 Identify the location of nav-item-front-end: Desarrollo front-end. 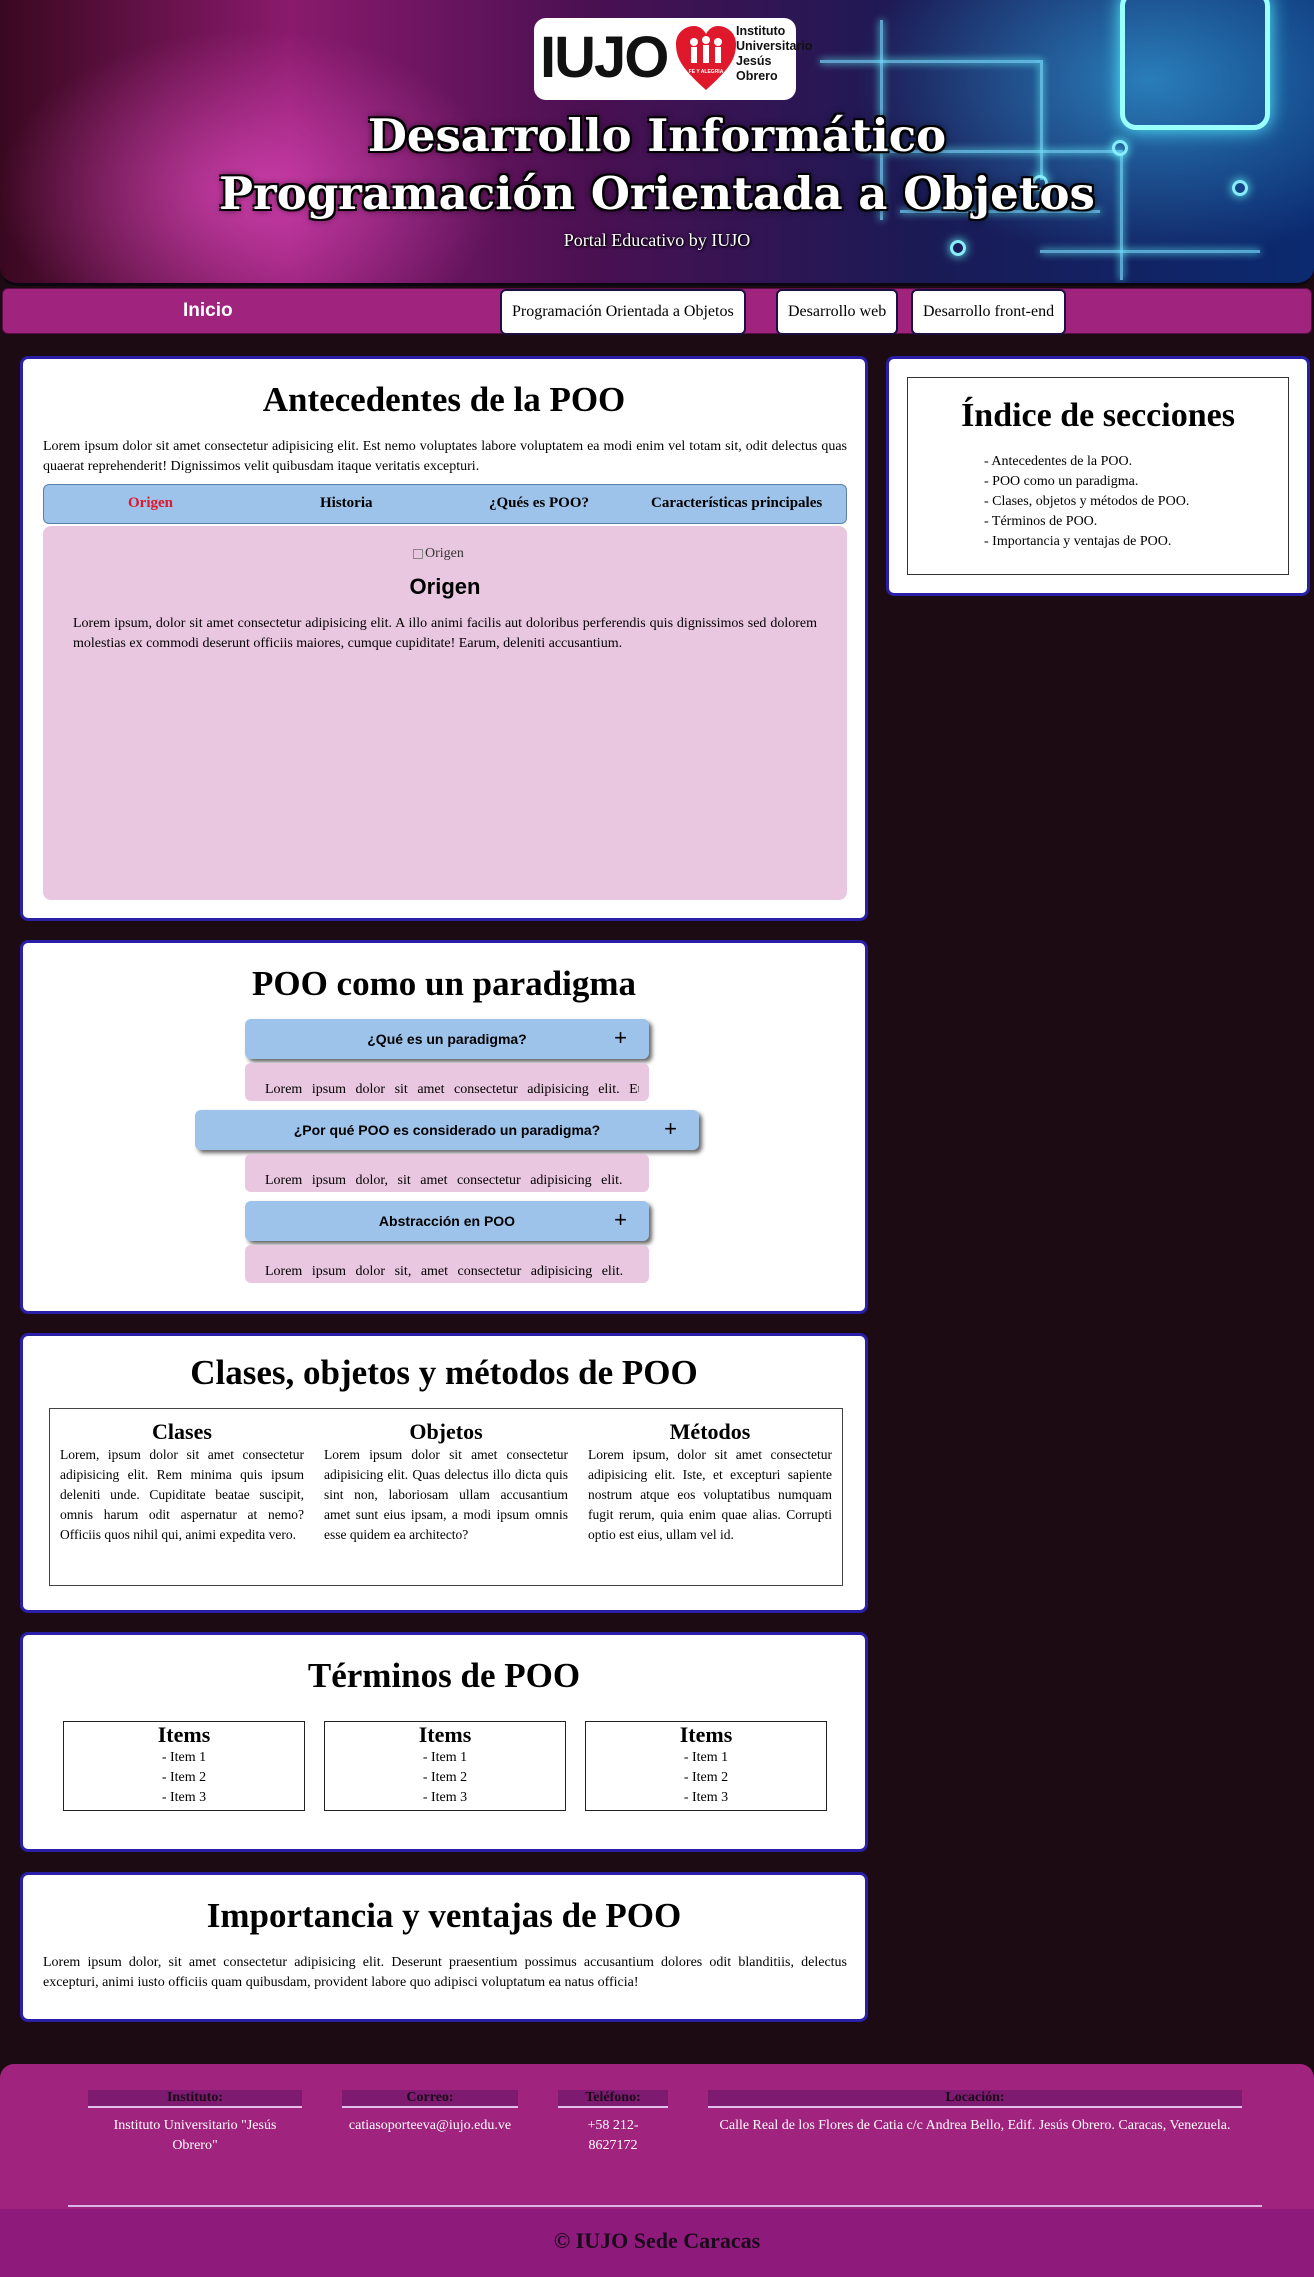
(989, 312).